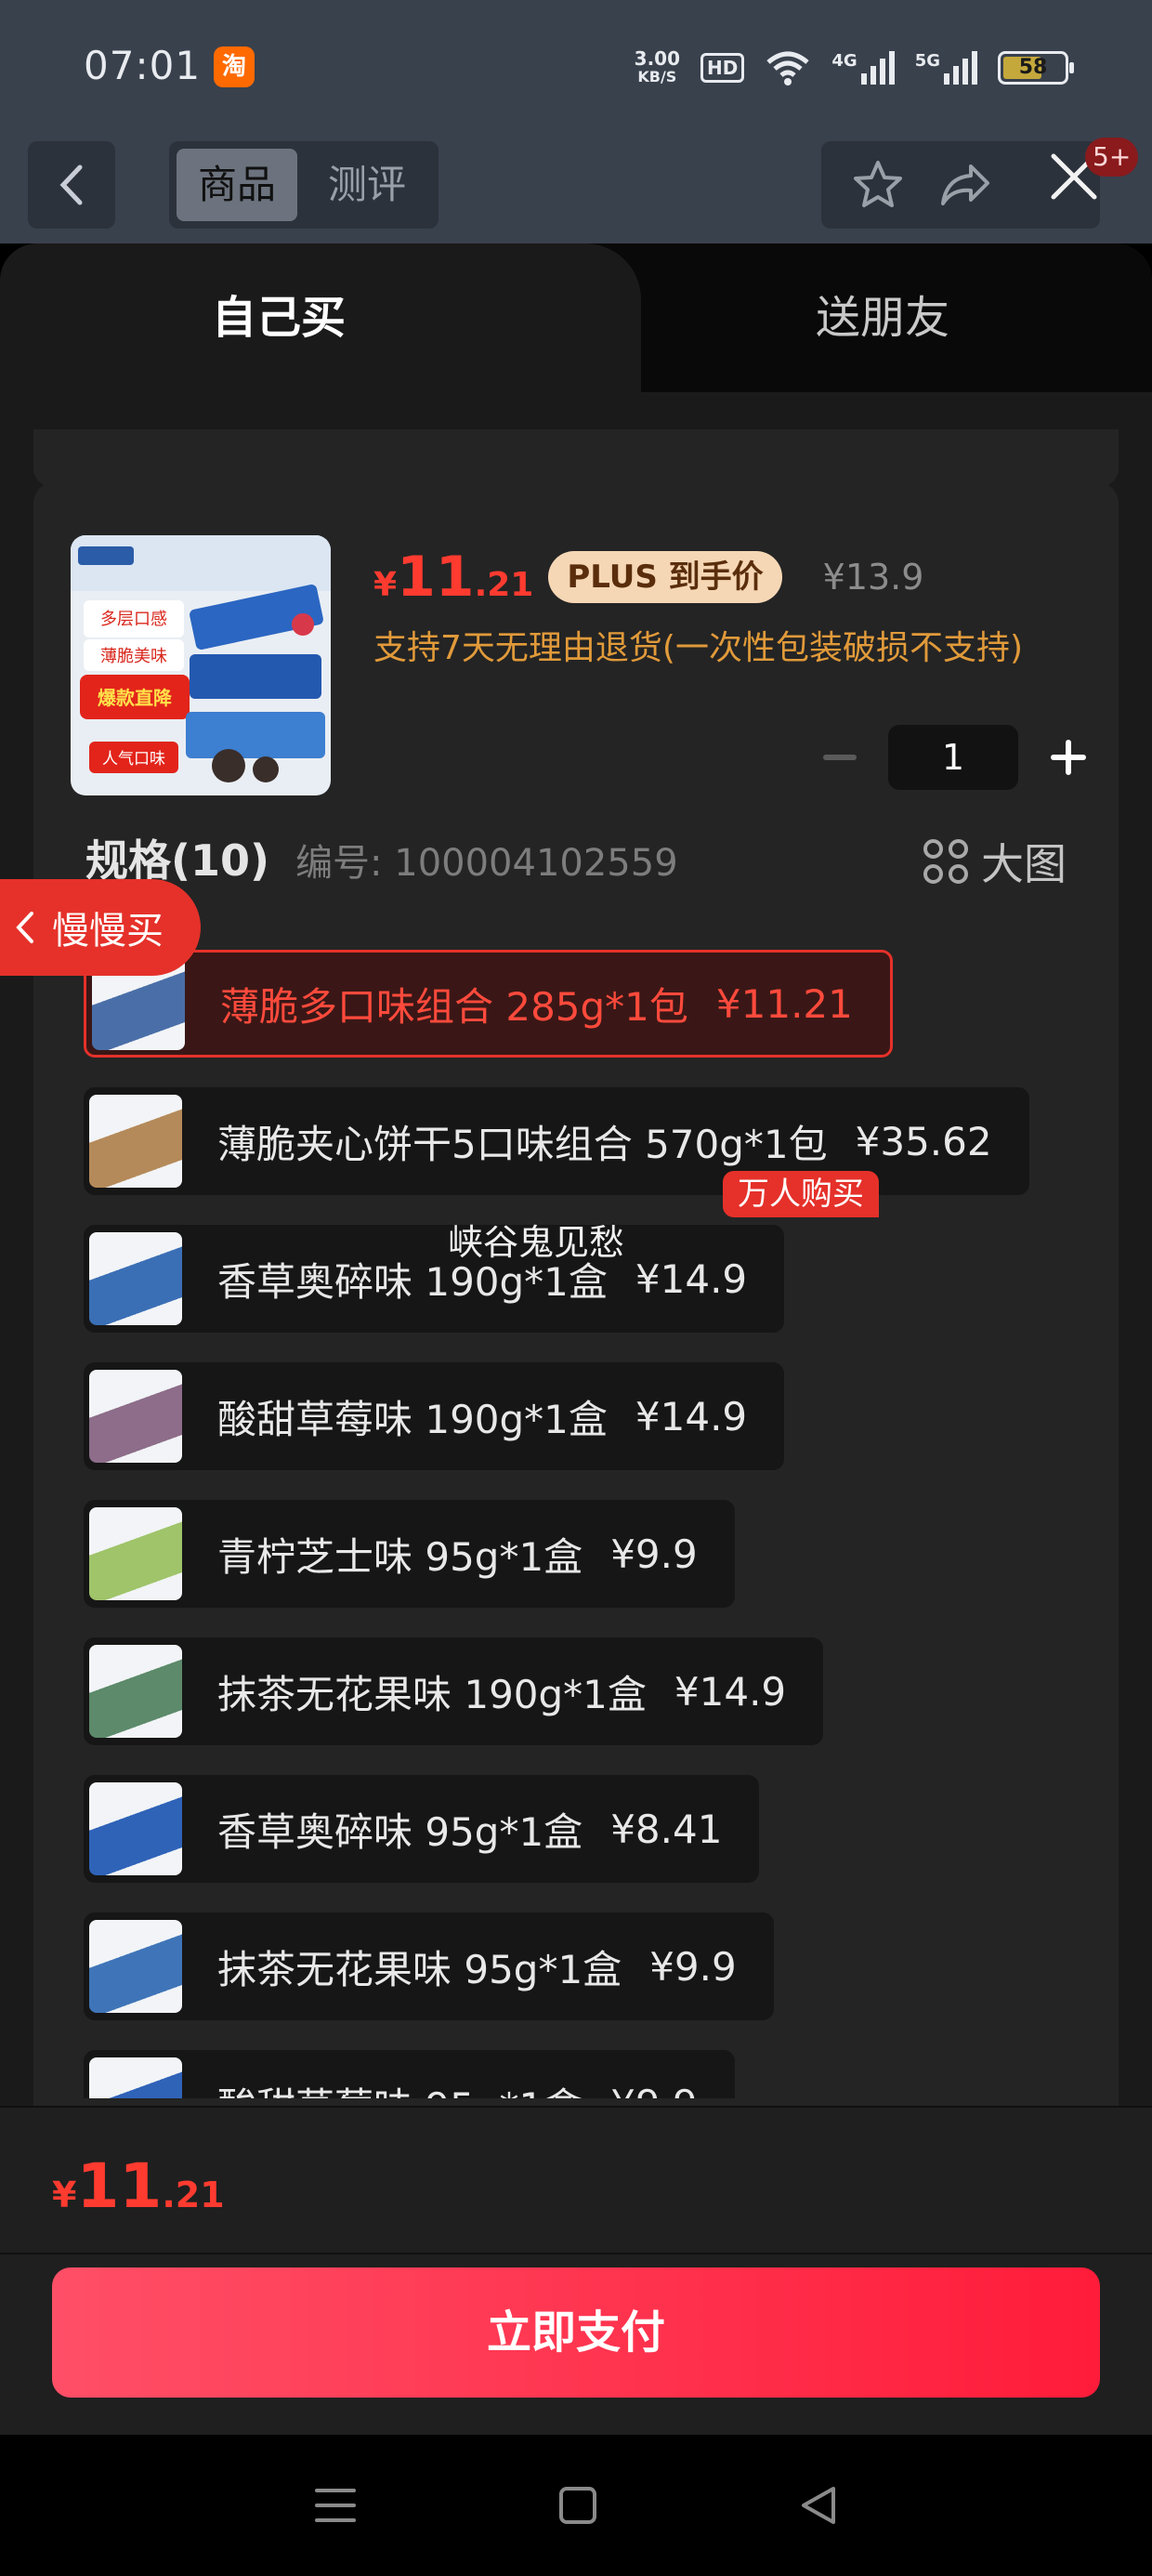 Image resolution: width=1152 pixels, height=2576 pixels. What do you see at coordinates (536, 1242) in the screenshot?
I see `watermark-text: 峡谷鬼见愁` at bounding box center [536, 1242].